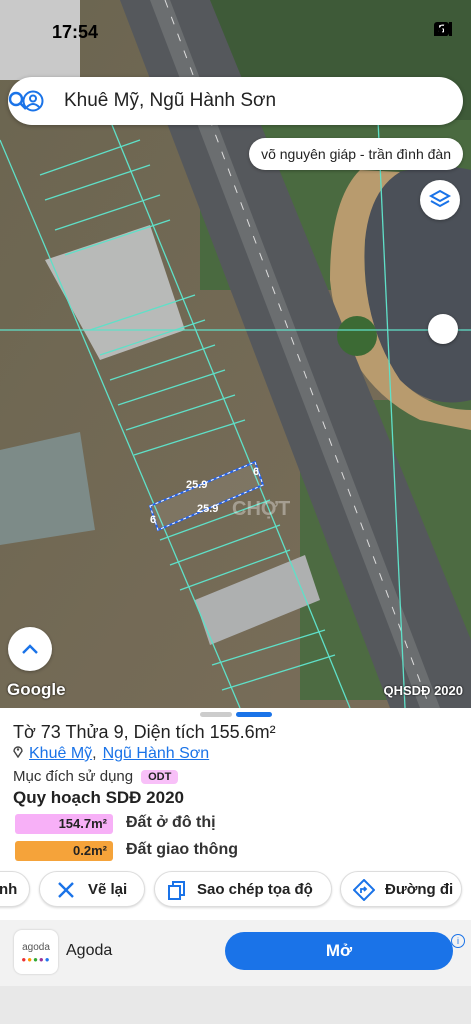 Image resolution: width=471 pixels, height=1024 pixels. I want to click on chevron-up-icon, so click(30, 649).